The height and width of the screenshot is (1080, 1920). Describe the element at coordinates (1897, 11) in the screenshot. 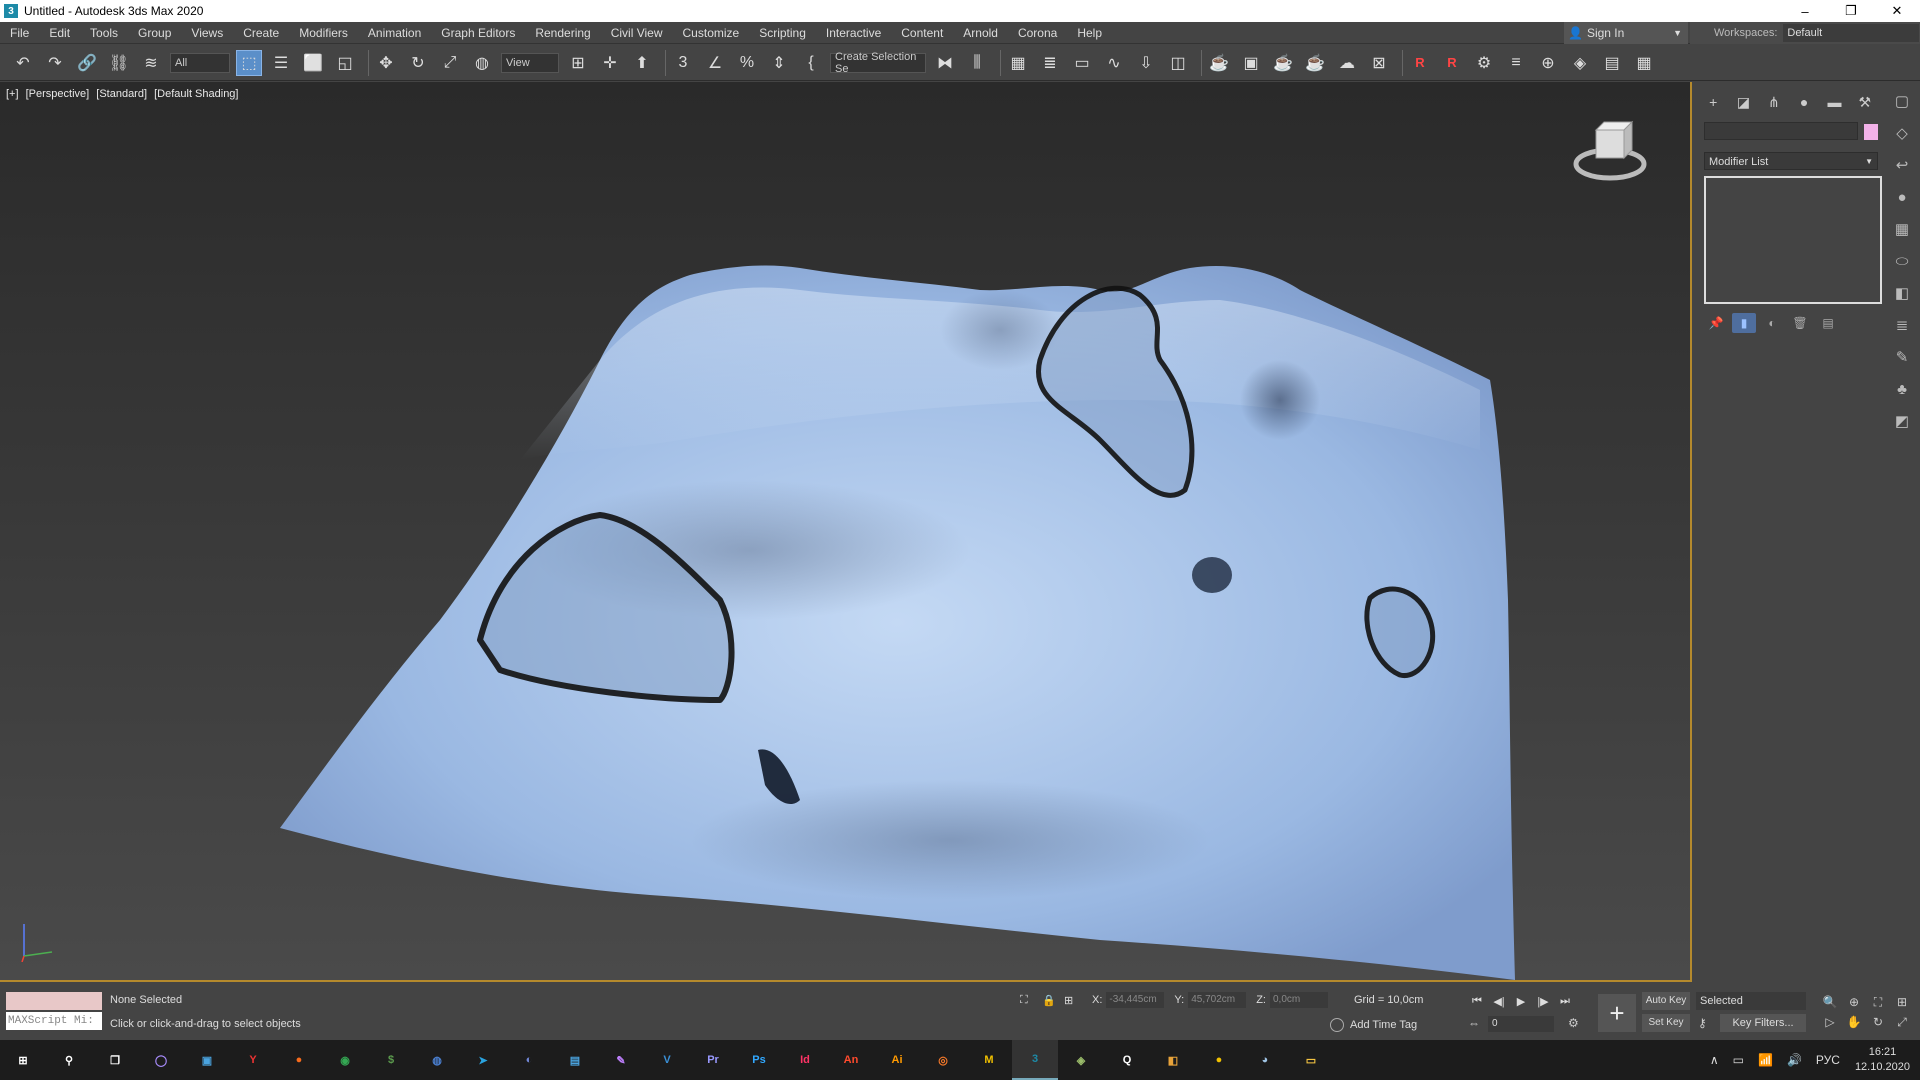

I see `close-button: ✕` at that location.